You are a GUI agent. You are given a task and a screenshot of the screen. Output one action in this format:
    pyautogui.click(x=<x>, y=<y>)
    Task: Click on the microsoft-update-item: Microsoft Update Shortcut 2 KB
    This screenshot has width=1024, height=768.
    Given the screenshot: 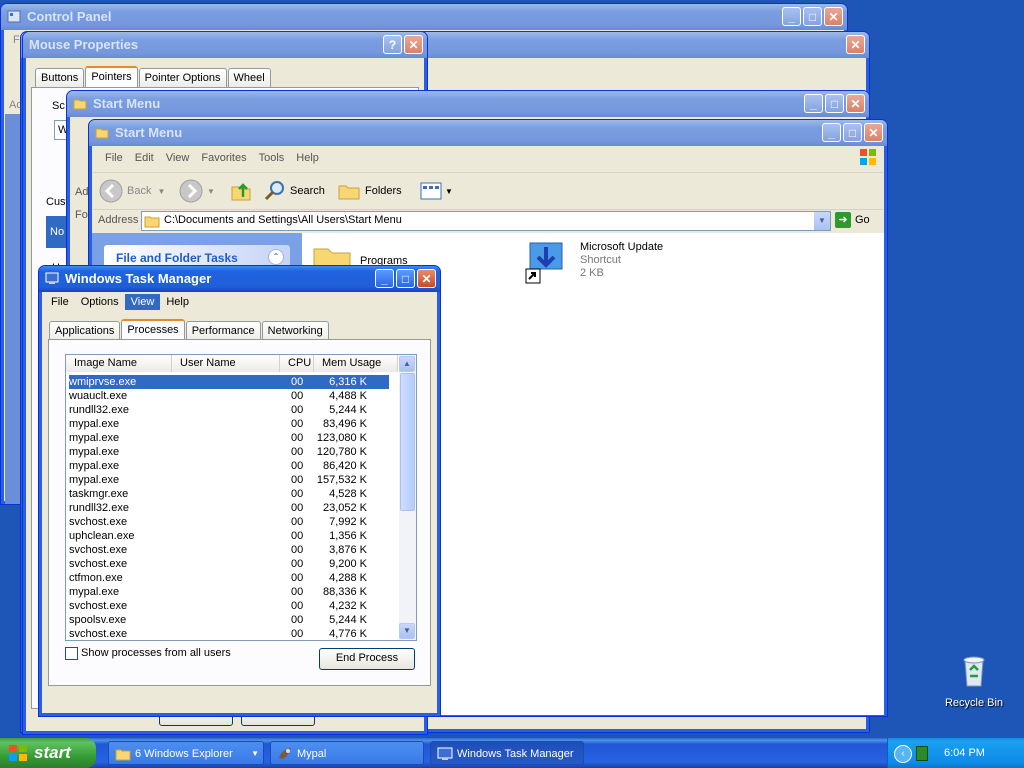 What is the action you would take?
    pyautogui.click(x=624, y=264)
    